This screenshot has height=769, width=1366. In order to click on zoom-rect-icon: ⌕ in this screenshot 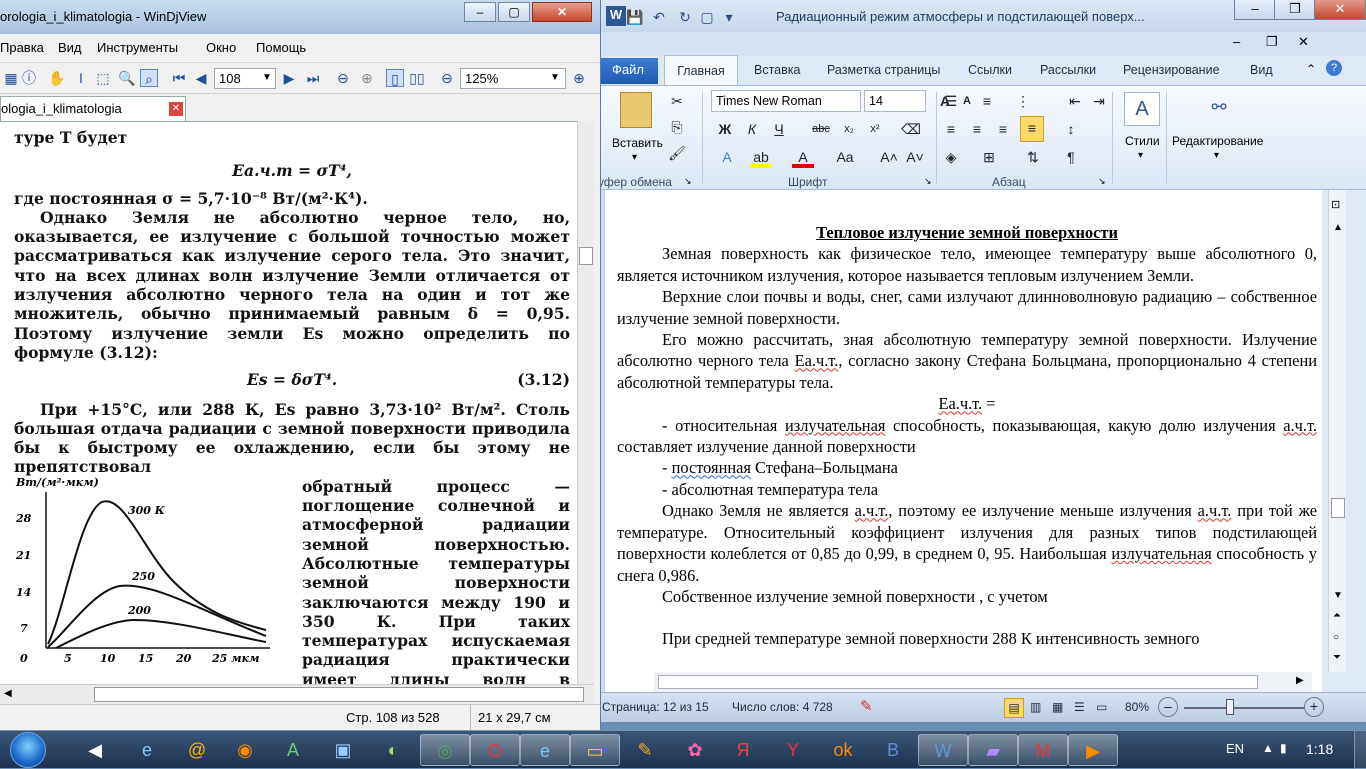, I will do `click(149, 78)`.